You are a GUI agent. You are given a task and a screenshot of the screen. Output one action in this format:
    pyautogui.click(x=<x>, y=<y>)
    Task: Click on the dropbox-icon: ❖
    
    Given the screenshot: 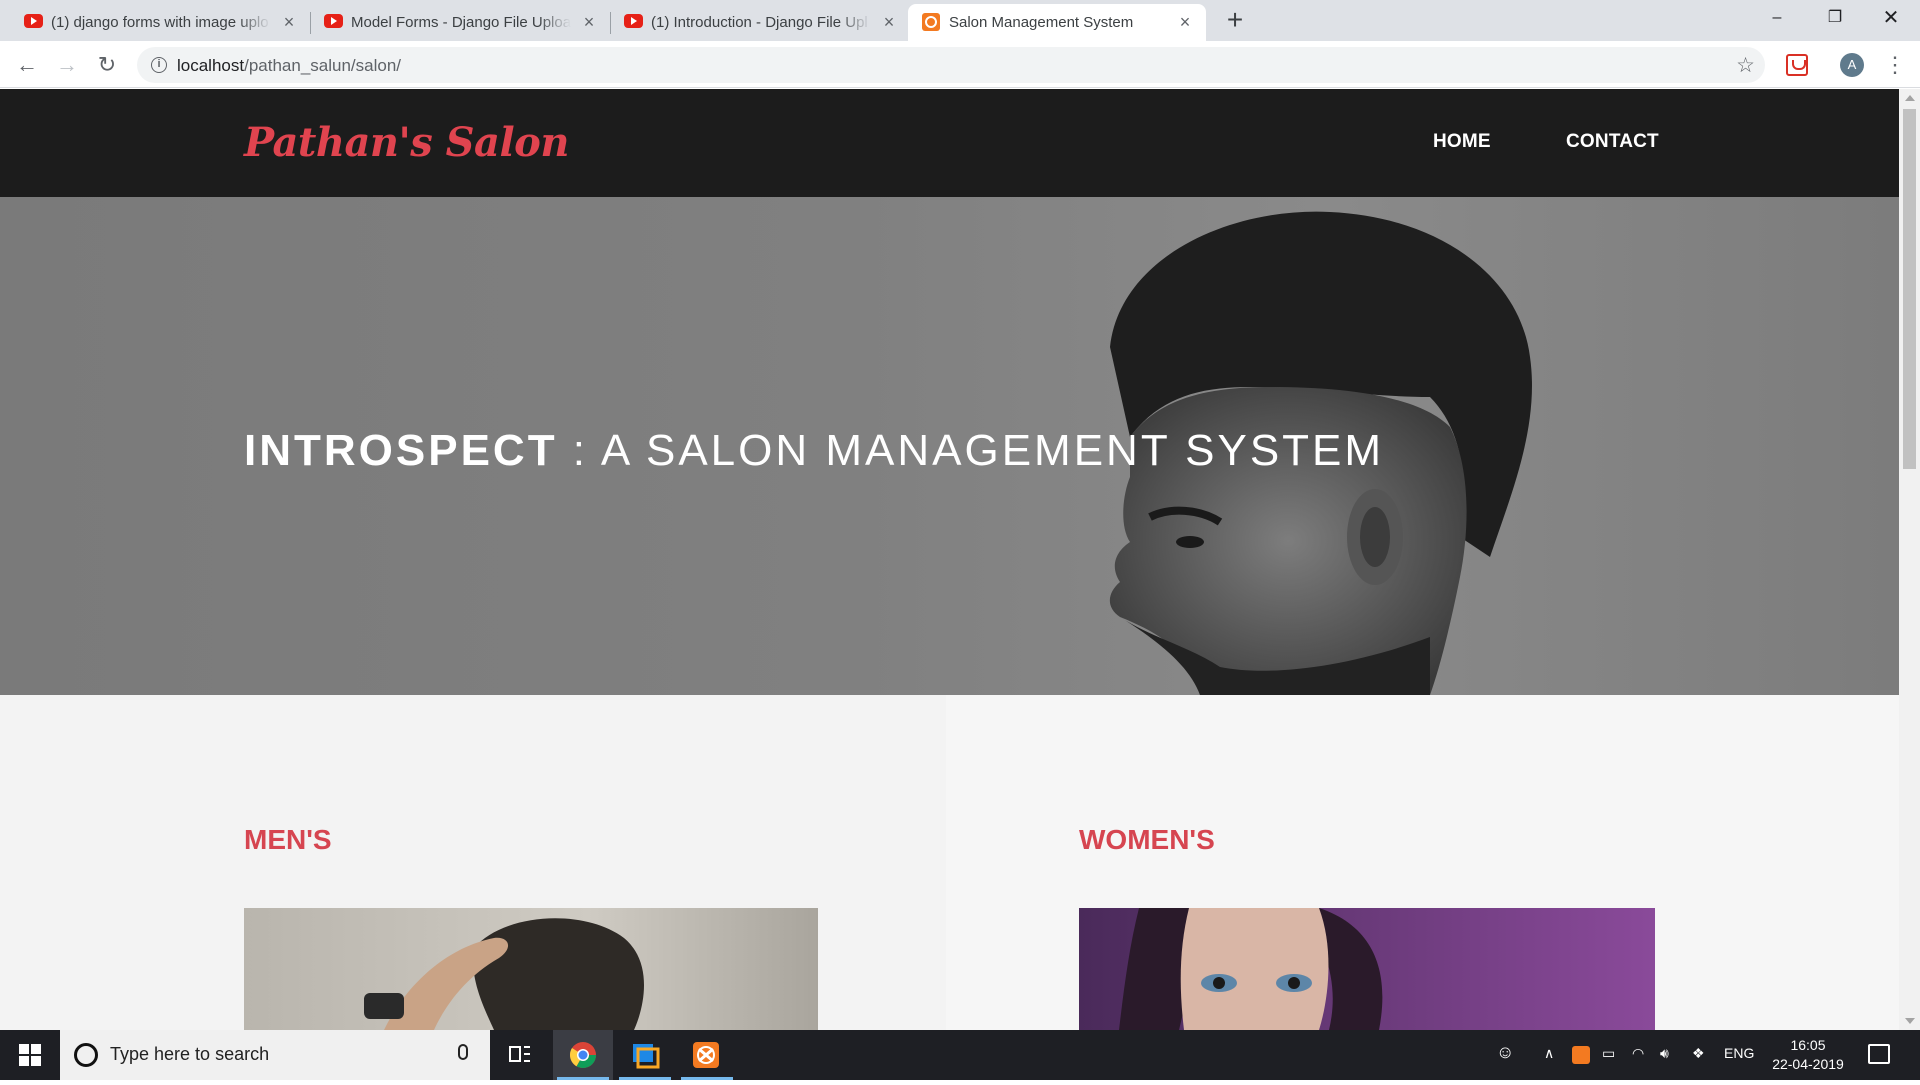 What is the action you would take?
    pyautogui.click(x=1698, y=1053)
    